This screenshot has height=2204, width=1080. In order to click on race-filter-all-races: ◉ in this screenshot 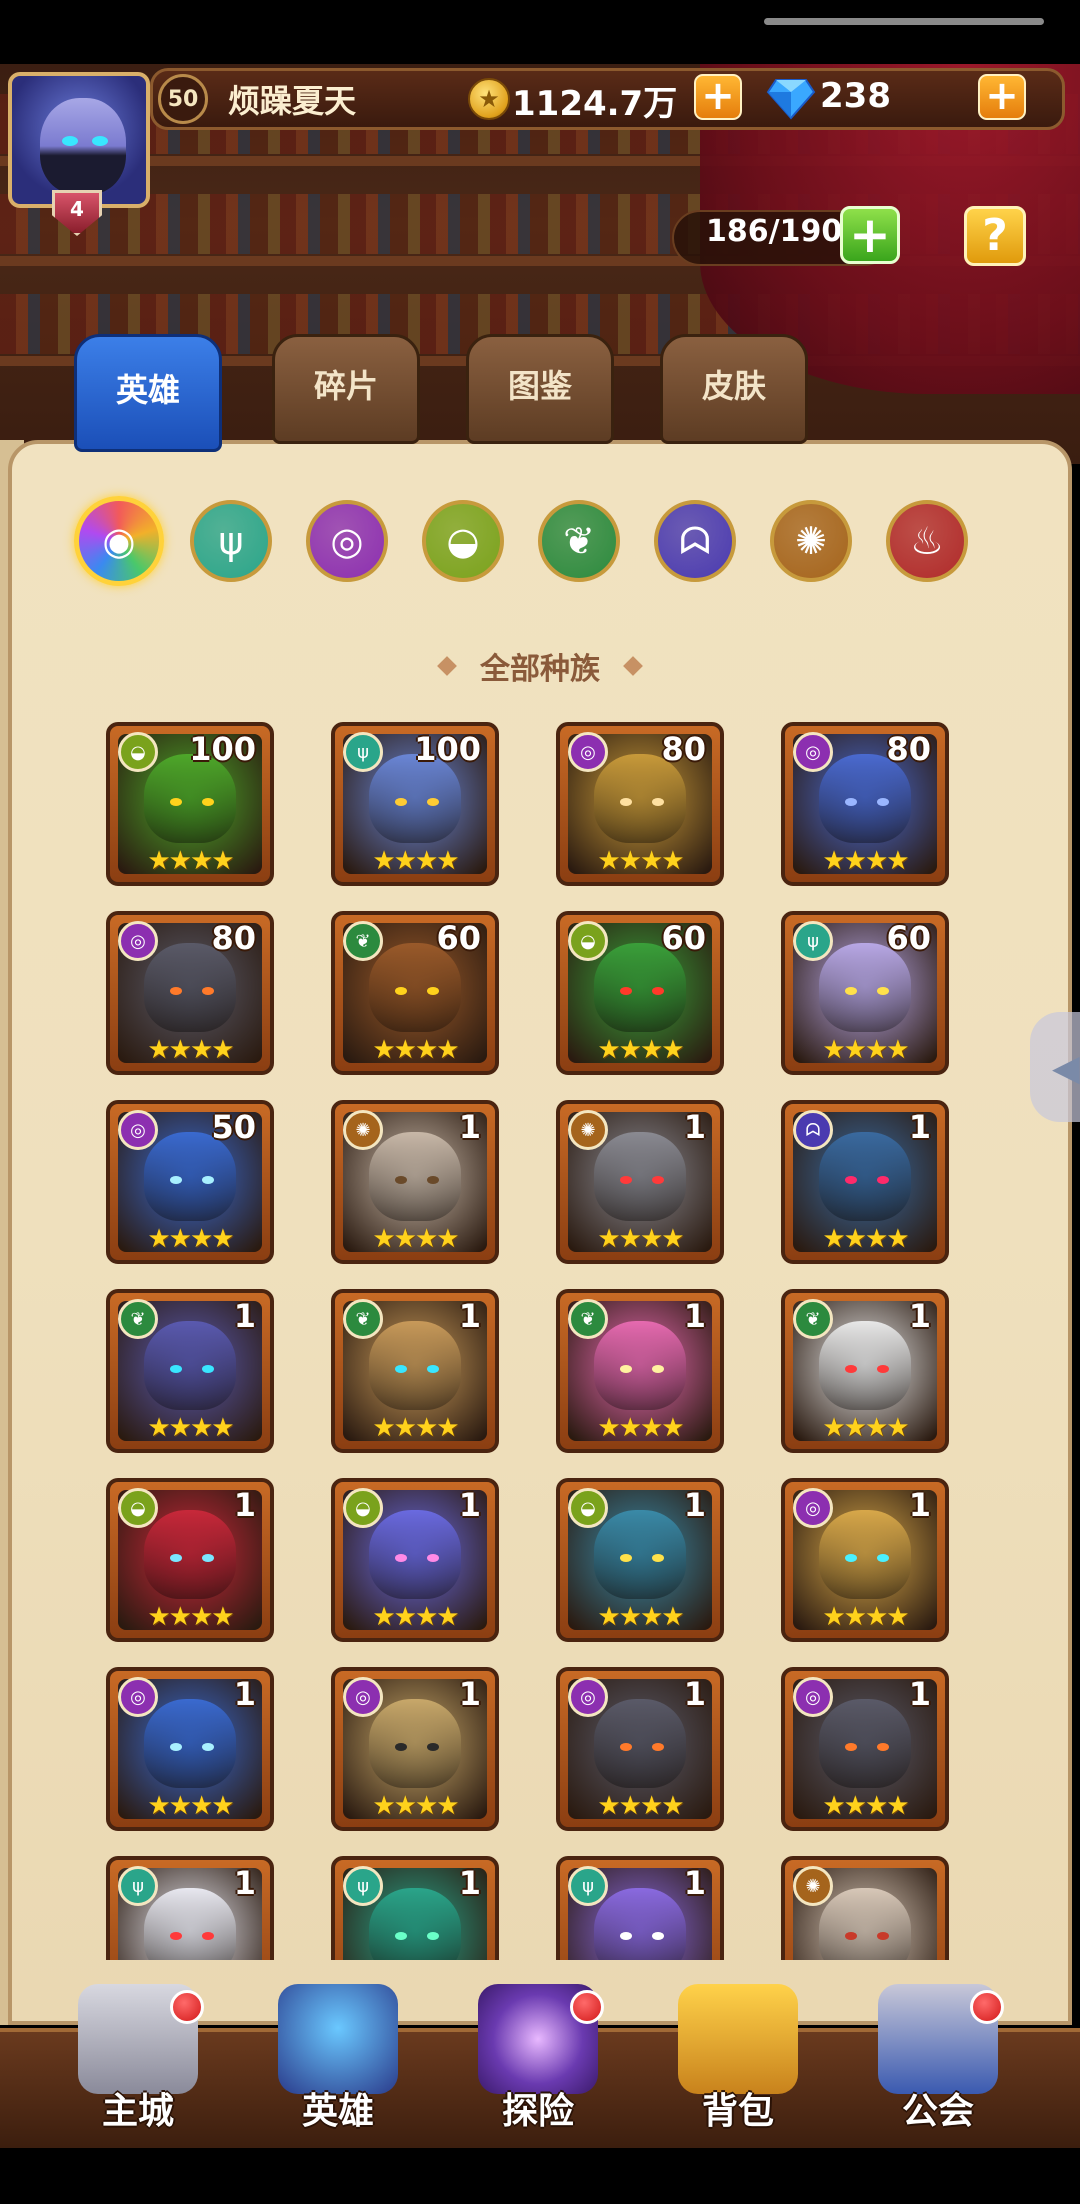, I will do `click(119, 541)`.